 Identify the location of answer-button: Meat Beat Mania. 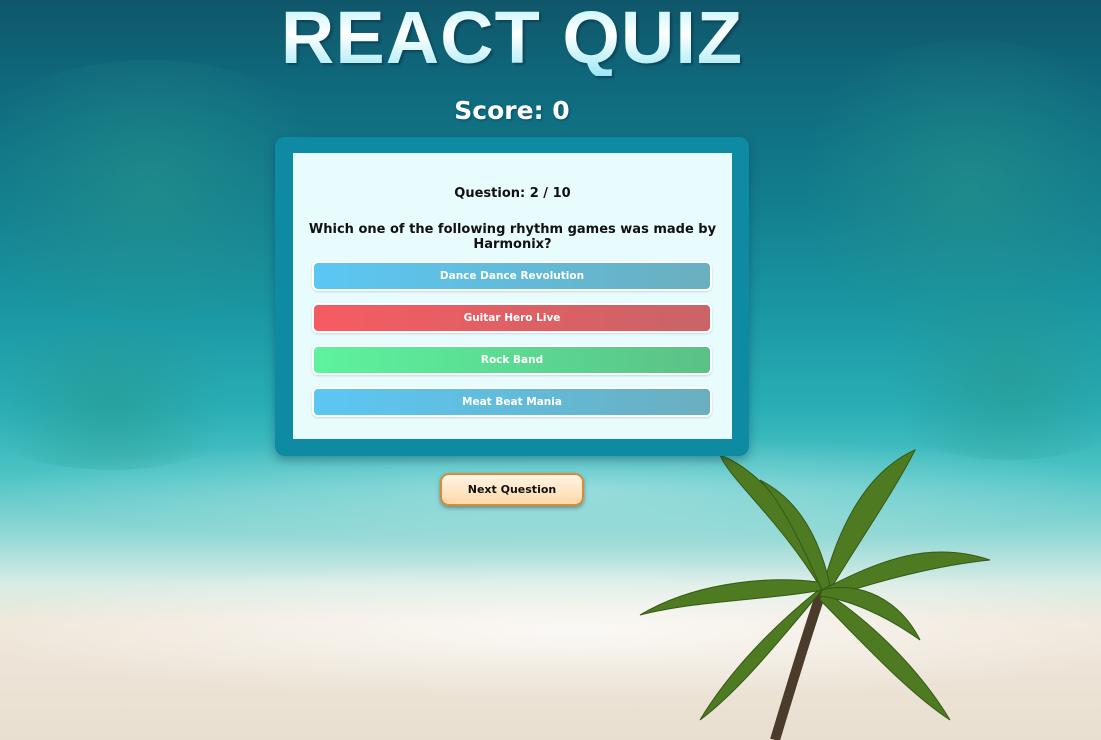
(512, 402).